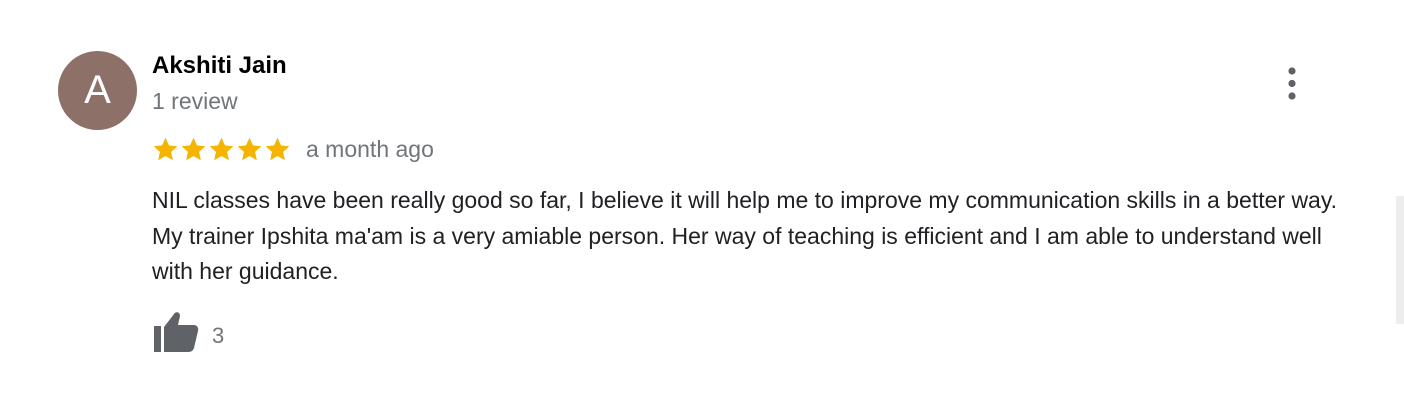 The height and width of the screenshot is (408, 1404). Describe the element at coordinates (218, 335) in the screenshot. I see `like-count: 3` at that location.